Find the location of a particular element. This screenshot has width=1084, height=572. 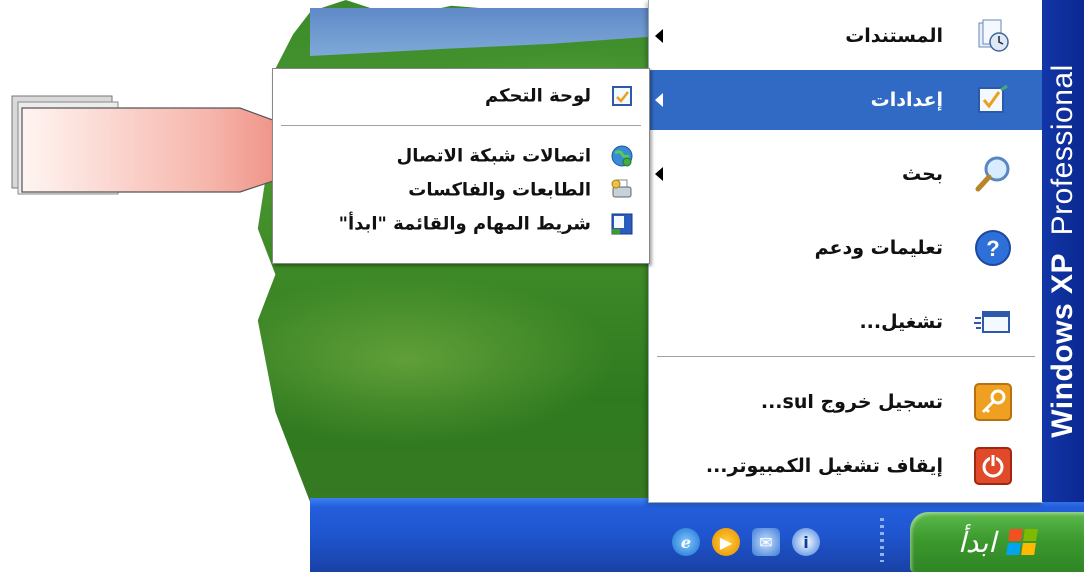

help-icon: ? is located at coordinates (993, 248).